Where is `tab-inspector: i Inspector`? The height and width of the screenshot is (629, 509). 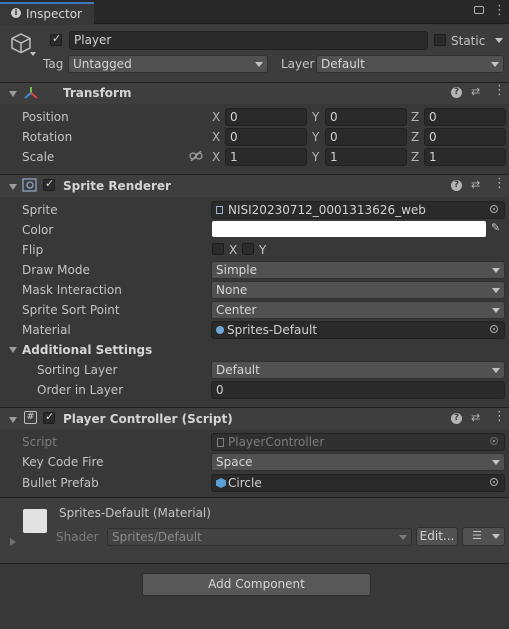
tab-inspector: i Inspector is located at coordinates (47, 13).